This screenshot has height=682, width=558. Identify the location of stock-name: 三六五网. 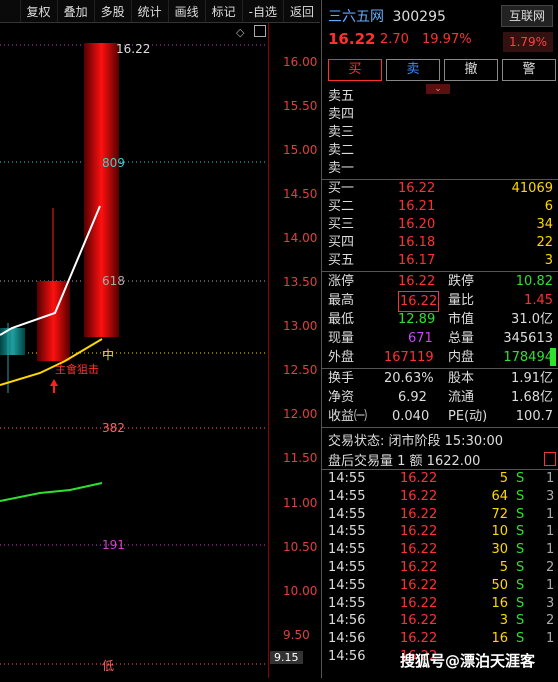
(356, 17).